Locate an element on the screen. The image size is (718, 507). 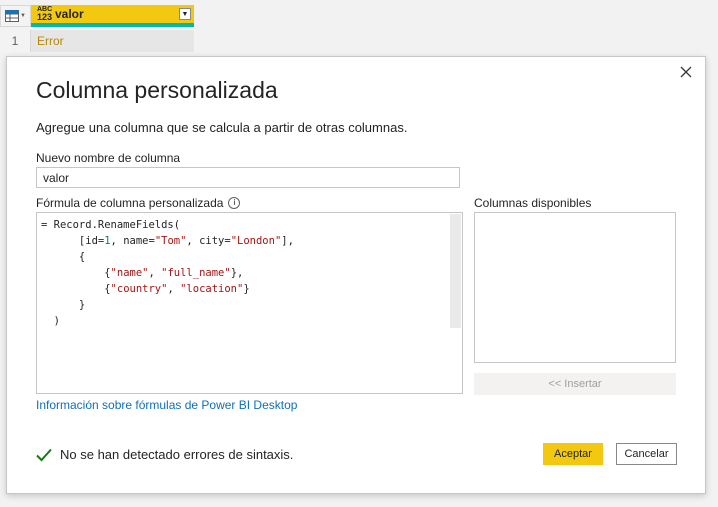
row-number: 1 is located at coordinates (15, 41).